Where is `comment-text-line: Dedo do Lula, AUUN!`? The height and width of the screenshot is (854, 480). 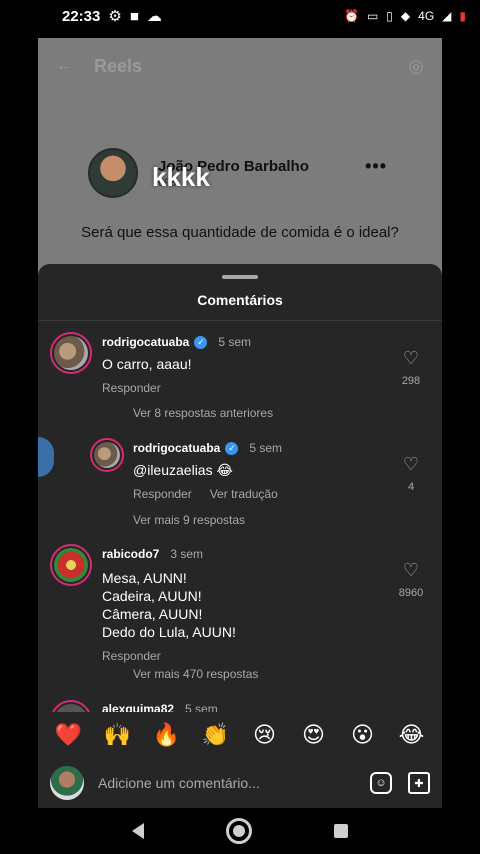
comment-text-line: Dedo do Lula, AUUN! is located at coordinates (169, 632).